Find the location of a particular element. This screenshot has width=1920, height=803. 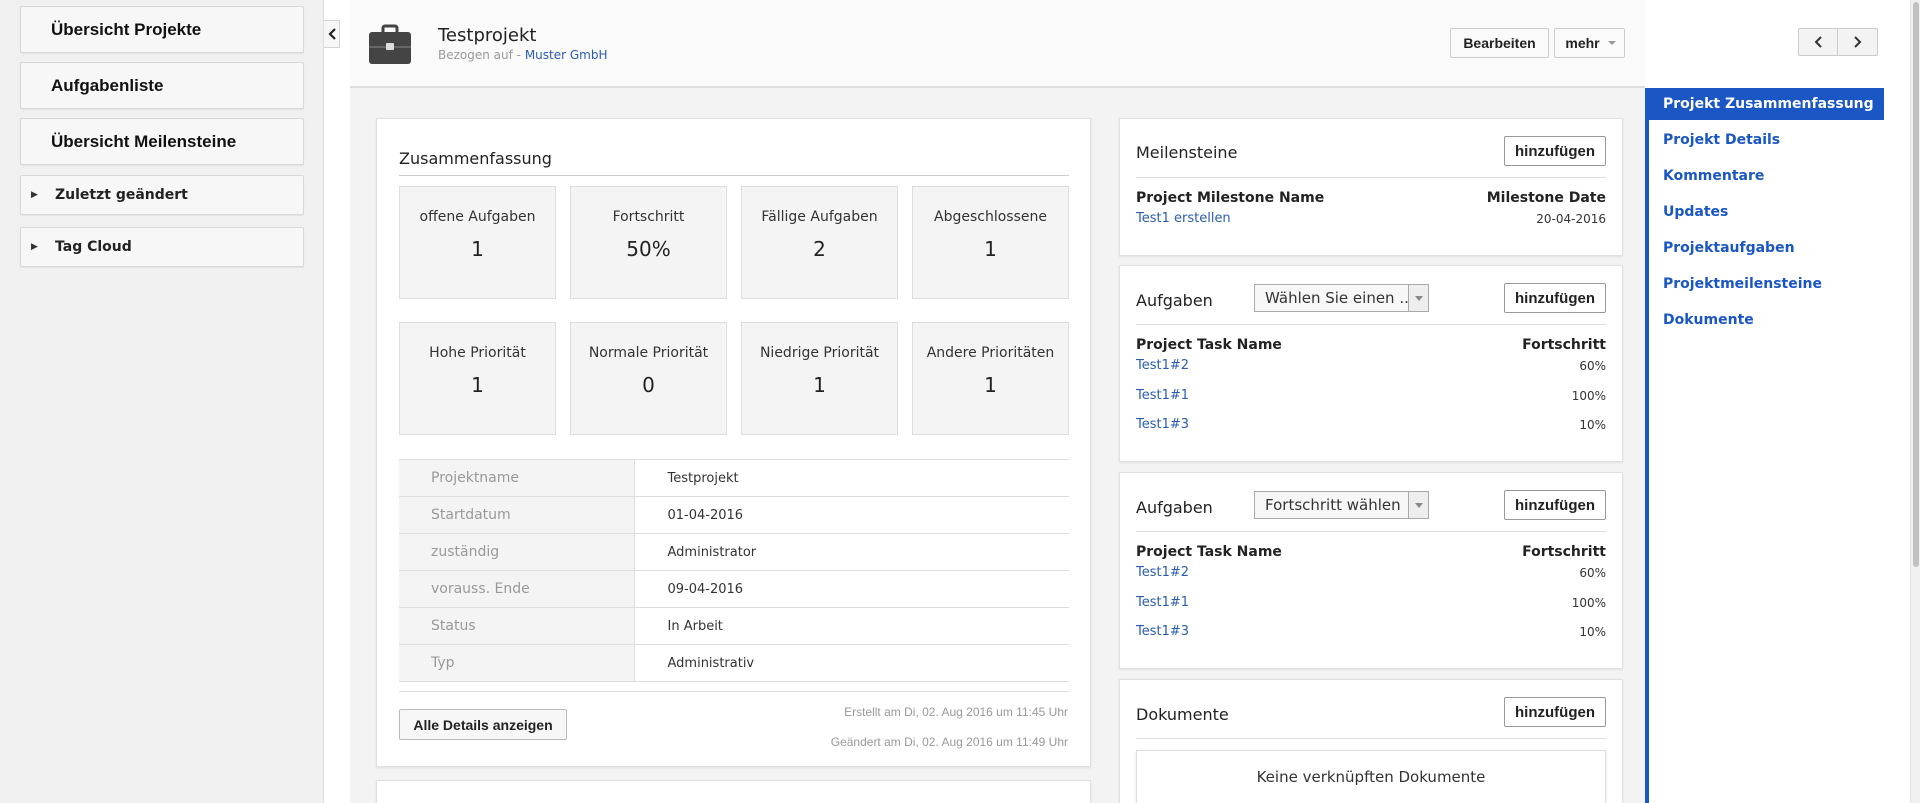

progress-filter-select: Fortschritt wählen is located at coordinates (1341, 505).